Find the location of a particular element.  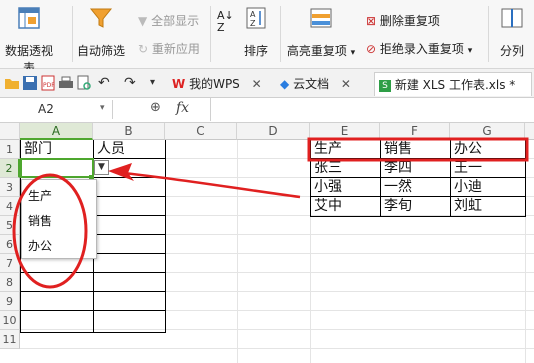

zoom-search-icon: ⊕ is located at coordinates (155, 107).